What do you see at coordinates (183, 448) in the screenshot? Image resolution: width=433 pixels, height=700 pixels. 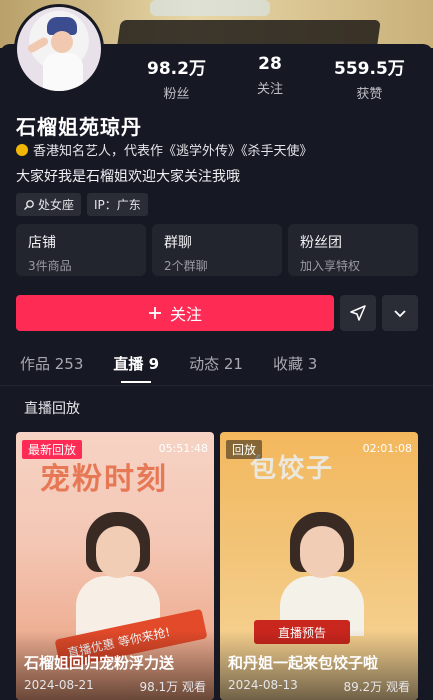 I see `video-duration: 05:51:48` at bounding box center [183, 448].